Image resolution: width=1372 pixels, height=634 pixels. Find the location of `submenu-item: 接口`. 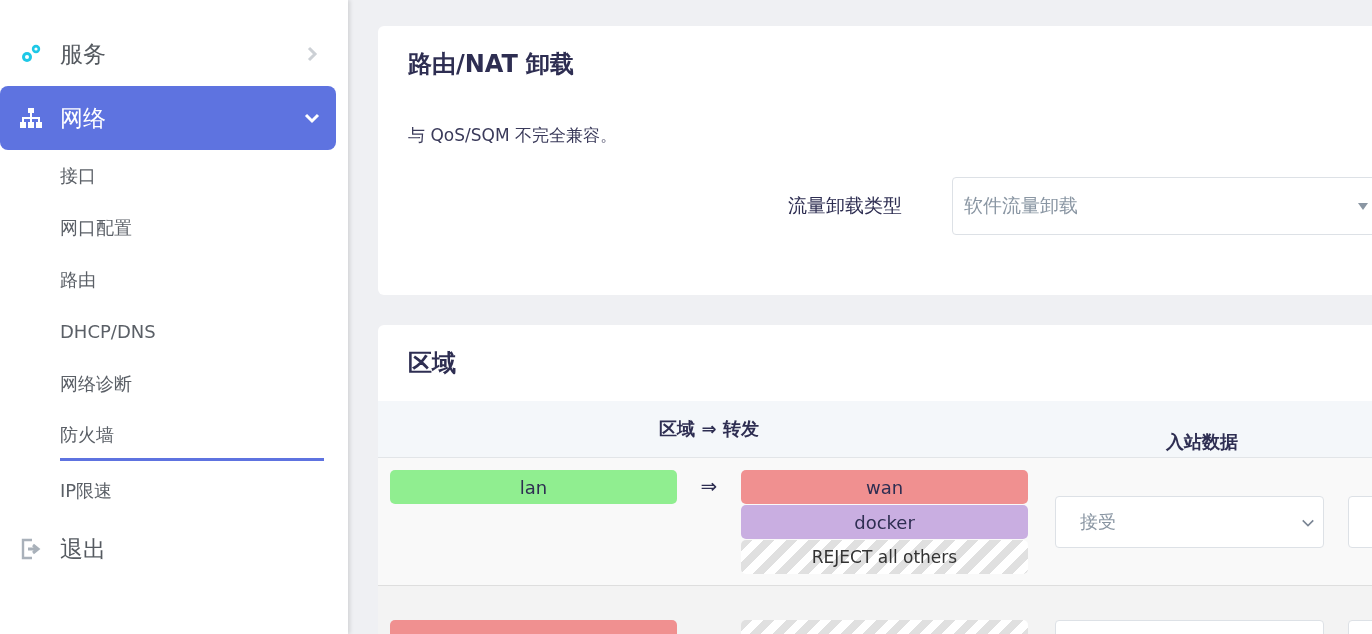

submenu-item: 接口 is located at coordinates (192, 176).